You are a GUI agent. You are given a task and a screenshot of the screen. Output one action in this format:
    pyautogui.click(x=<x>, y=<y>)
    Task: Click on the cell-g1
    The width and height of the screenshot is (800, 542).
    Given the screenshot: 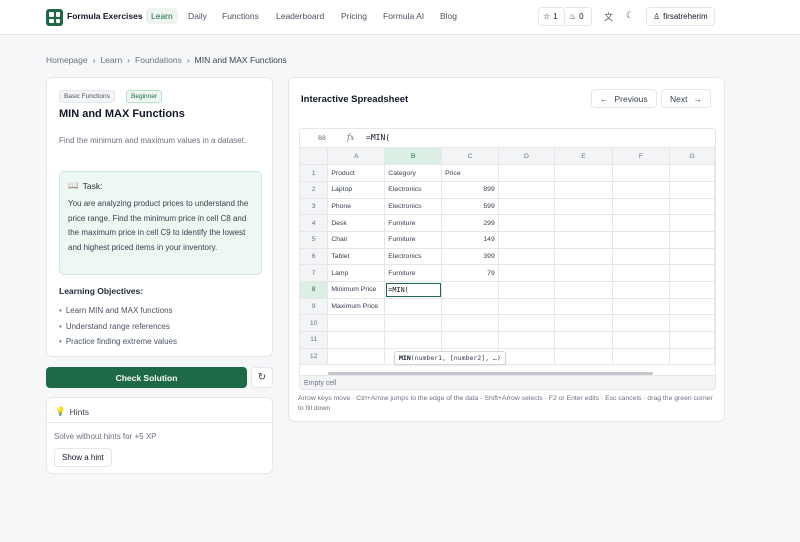 What is the action you would take?
    pyautogui.click(x=692, y=173)
    